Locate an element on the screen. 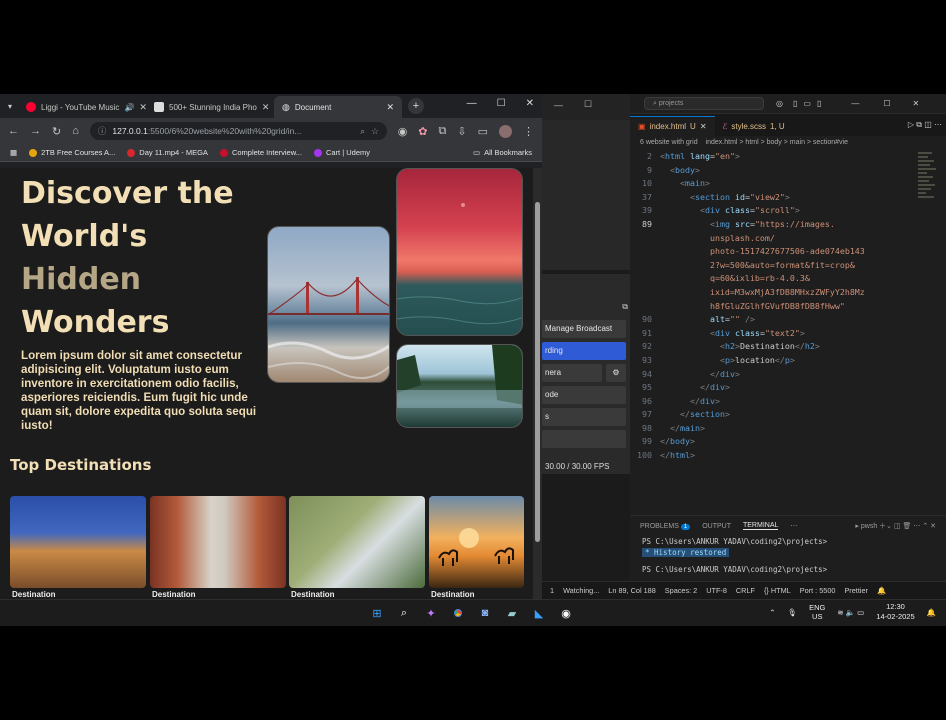 This screenshot has width=946, height=720. destination-card-desert is located at coordinates (476, 542).